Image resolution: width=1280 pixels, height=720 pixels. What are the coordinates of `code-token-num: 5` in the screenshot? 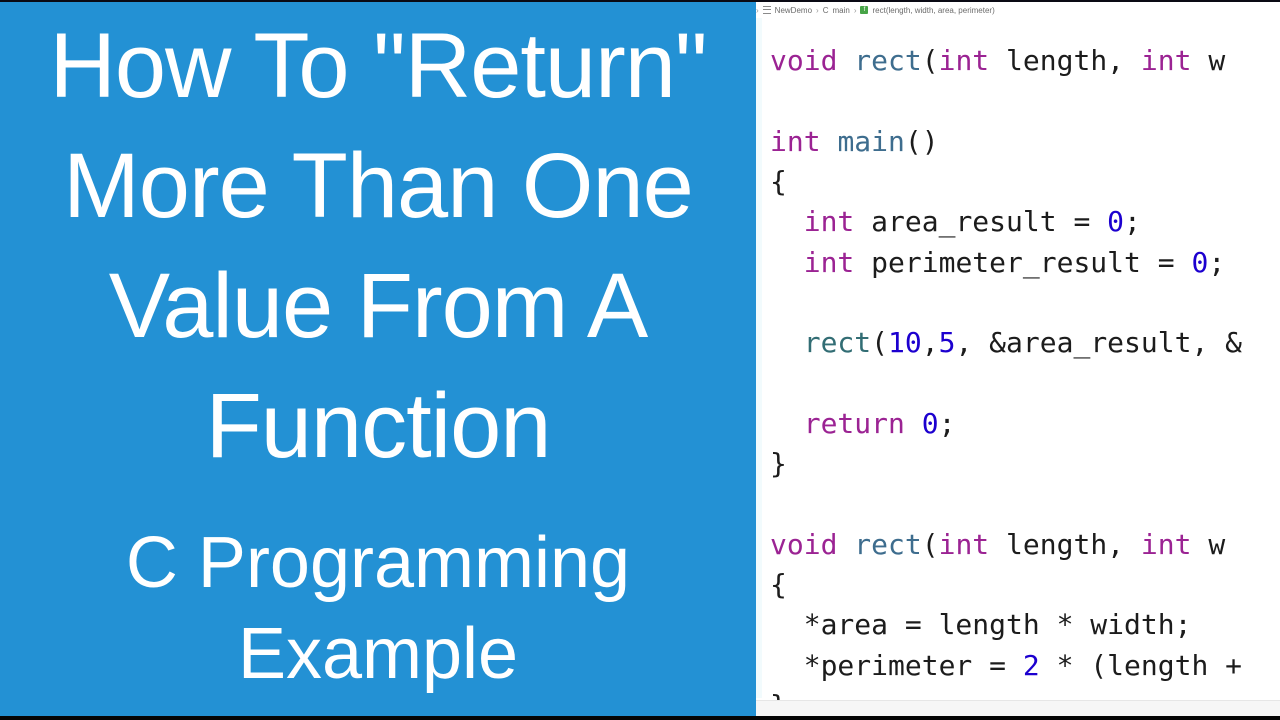 It's located at (947, 343).